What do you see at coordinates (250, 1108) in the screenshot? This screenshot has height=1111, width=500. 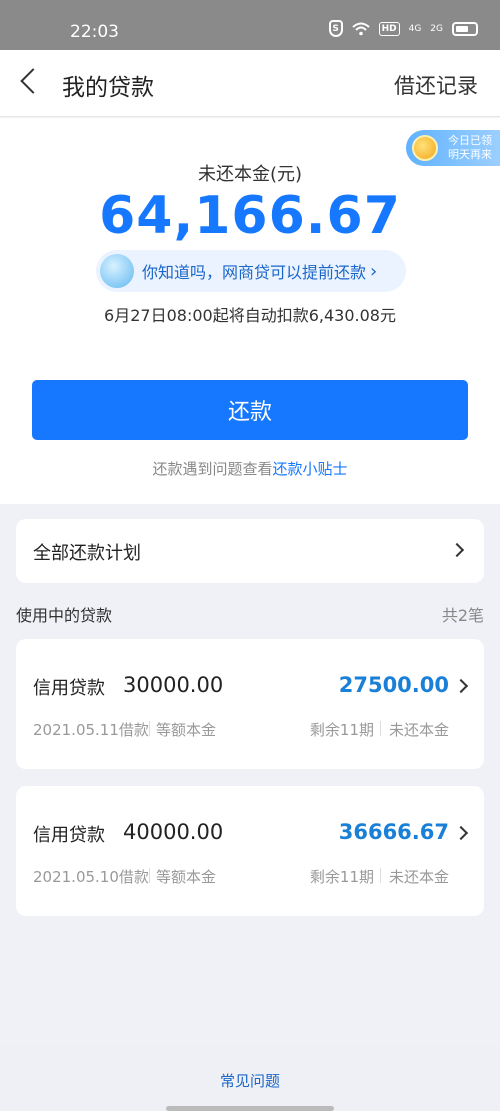 I see `home-indicator` at bounding box center [250, 1108].